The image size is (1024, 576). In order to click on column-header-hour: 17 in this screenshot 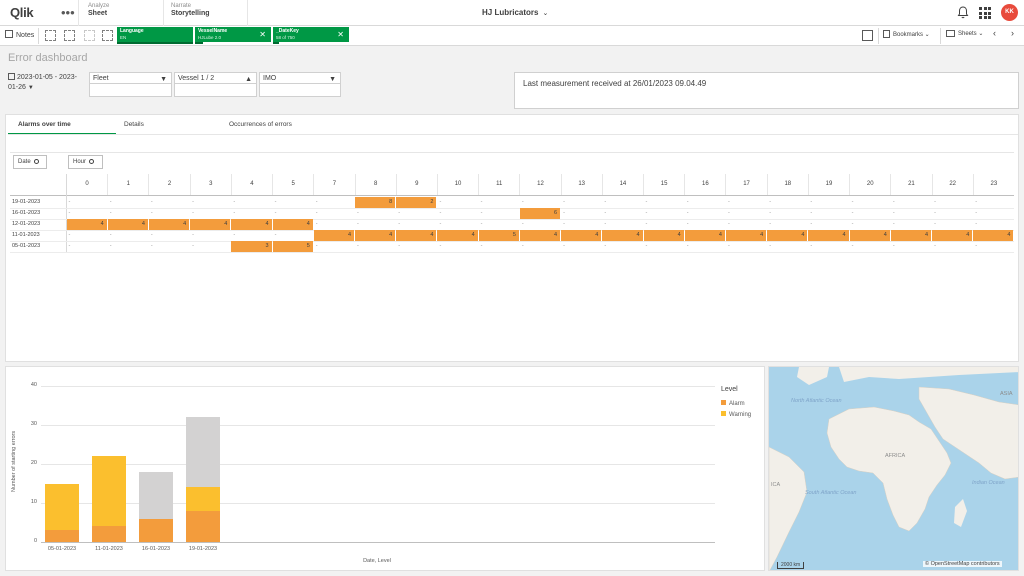, I will do `click(745, 184)`.